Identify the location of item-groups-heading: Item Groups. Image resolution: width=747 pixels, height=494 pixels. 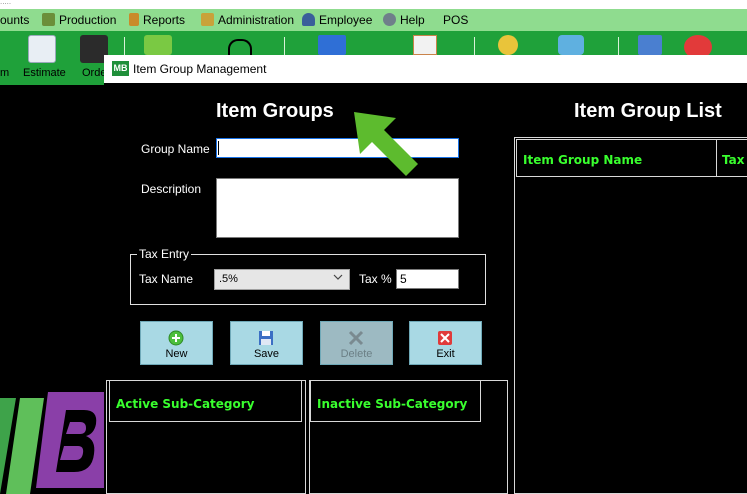
(275, 111).